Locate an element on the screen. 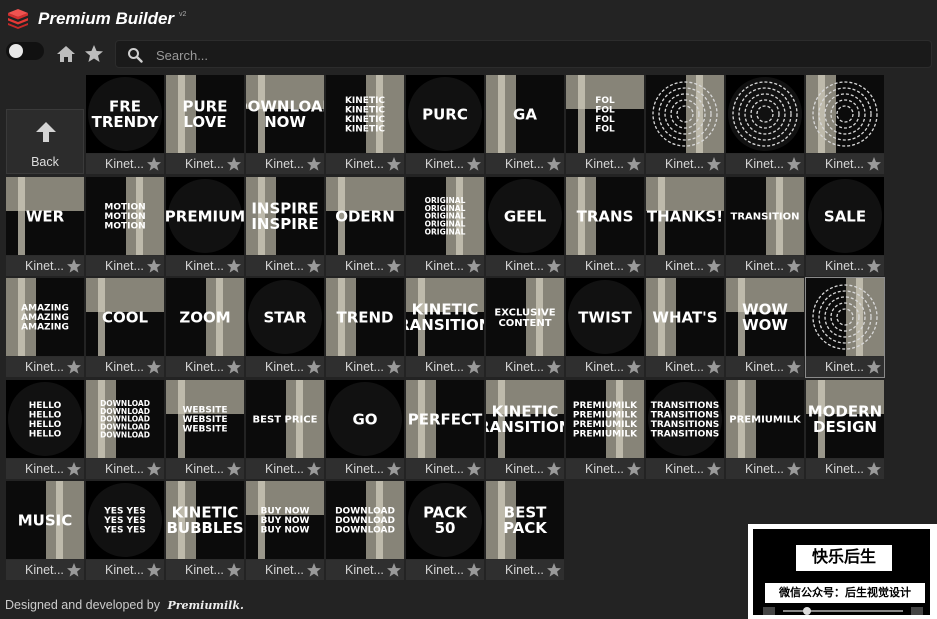 The width and height of the screenshot is (937, 619). template-thumbnail: ORIGINAL ORIGINAL ORIGINAL ORIGINAL ORIGINAL is located at coordinates (445, 216).